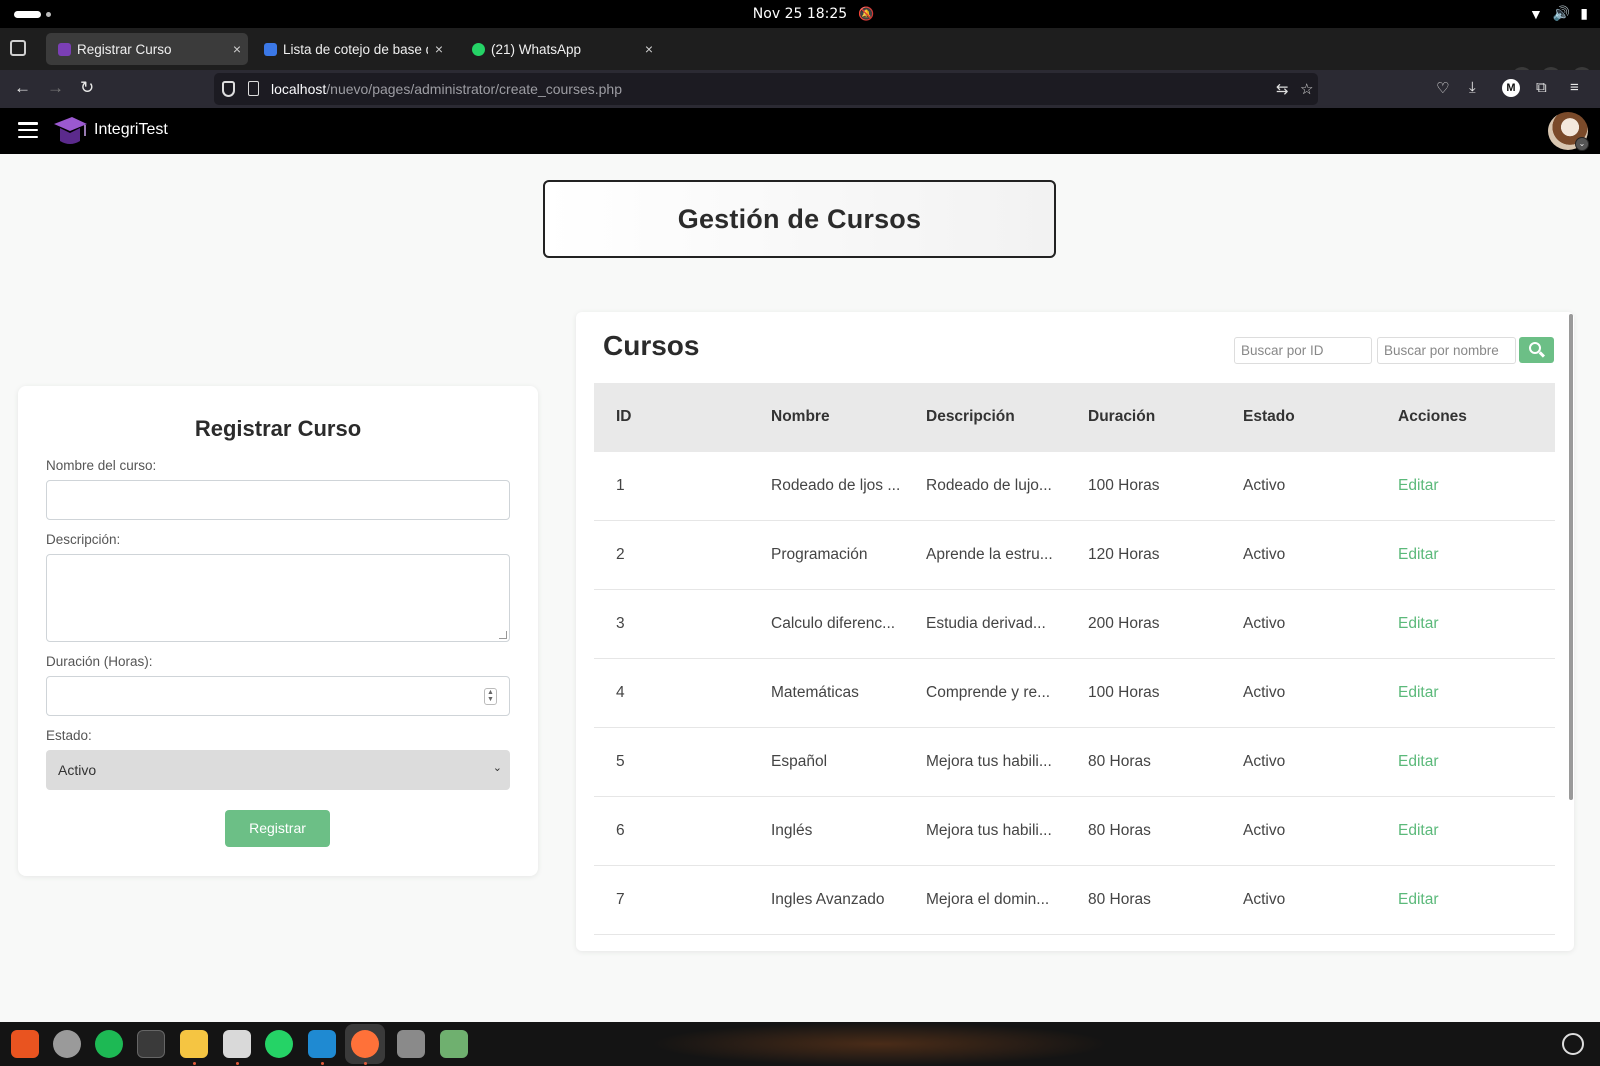 The image size is (1600, 1066). Describe the element at coordinates (620, 692) in the screenshot. I see `cell-id: 4` at that location.